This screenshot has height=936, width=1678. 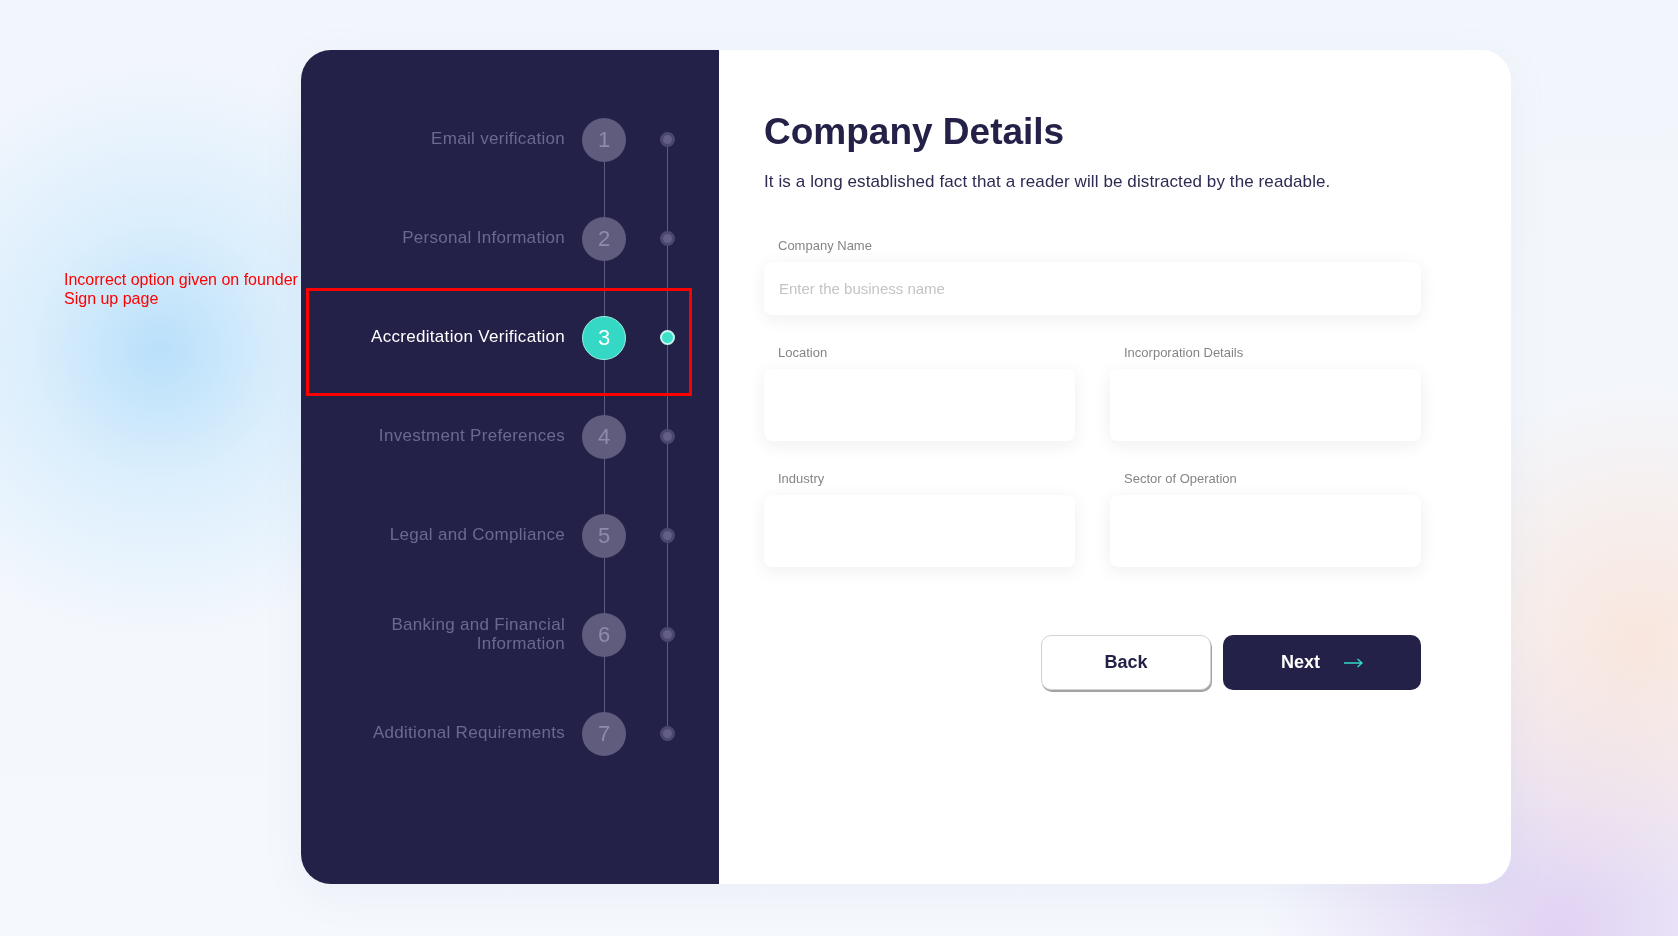 I want to click on step-label: Accreditation Verification, so click(x=468, y=337).